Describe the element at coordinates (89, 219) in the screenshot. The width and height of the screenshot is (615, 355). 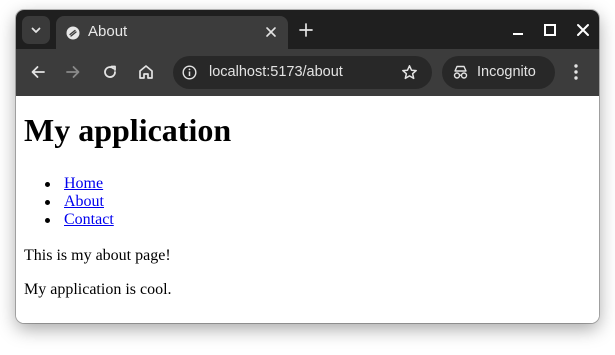
I see `nav-link-contact: Contact` at that location.